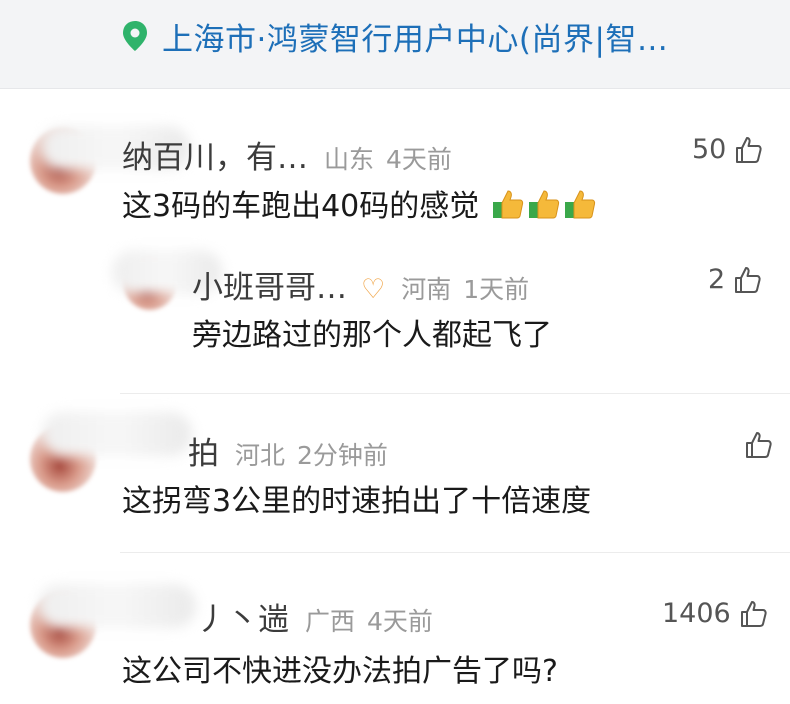 The width and height of the screenshot is (790, 704). What do you see at coordinates (426, 289) in the screenshot?
I see `comment-region: 河南` at bounding box center [426, 289].